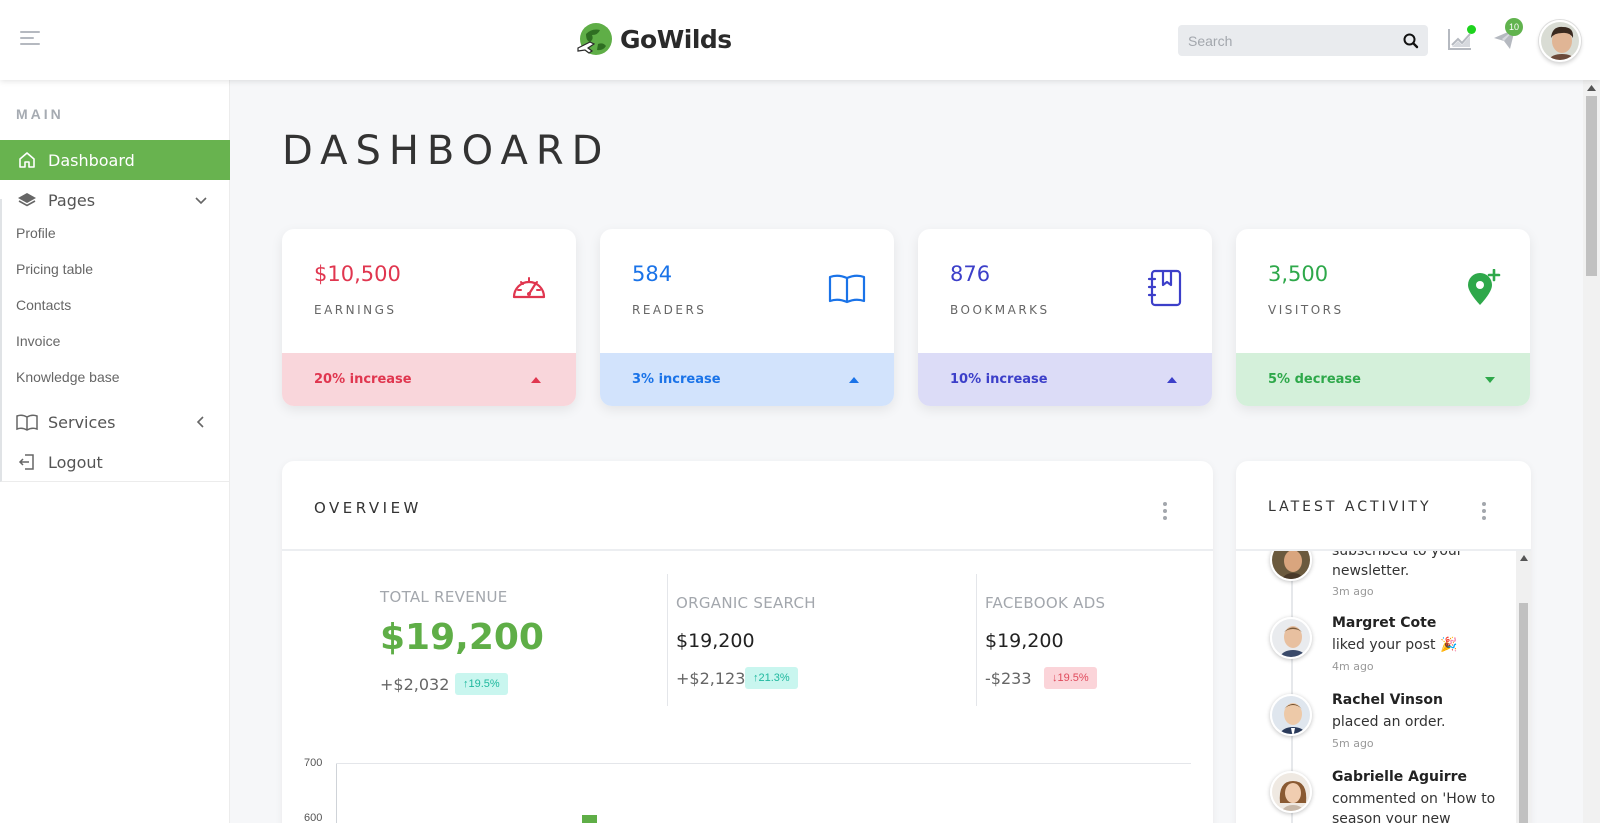  Describe the element at coordinates (115, 422) in the screenshot. I see `sidebar-item-services: Services` at that location.